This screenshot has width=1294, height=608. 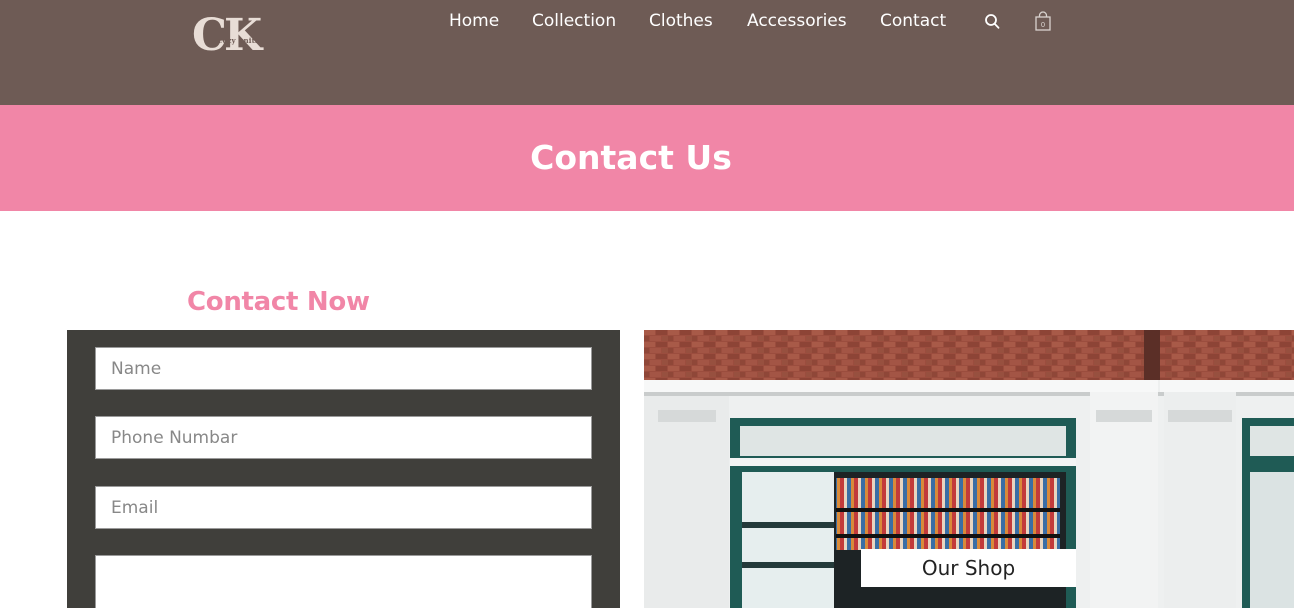 What do you see at coordinates (1043, 25) in the screenshot?
I see `cart-count: 0` at bounding box center [1043, 25].